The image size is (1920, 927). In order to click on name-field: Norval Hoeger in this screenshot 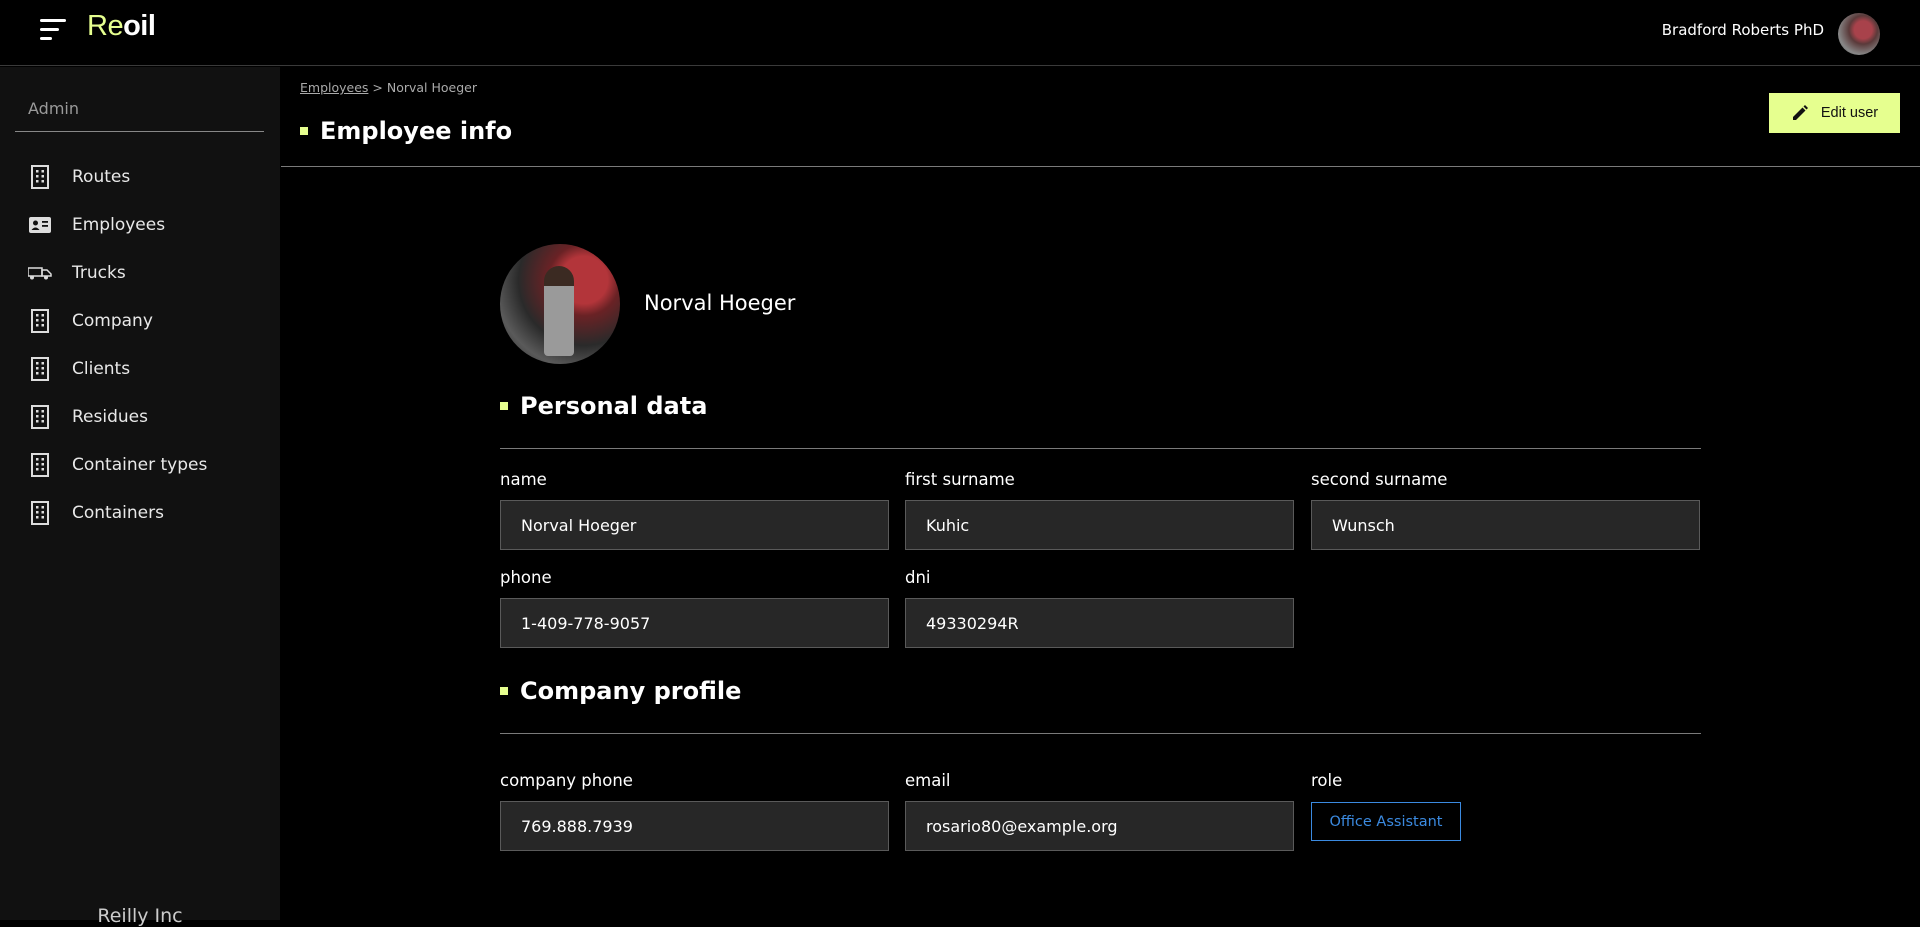, I will do `click(694, 525)`.